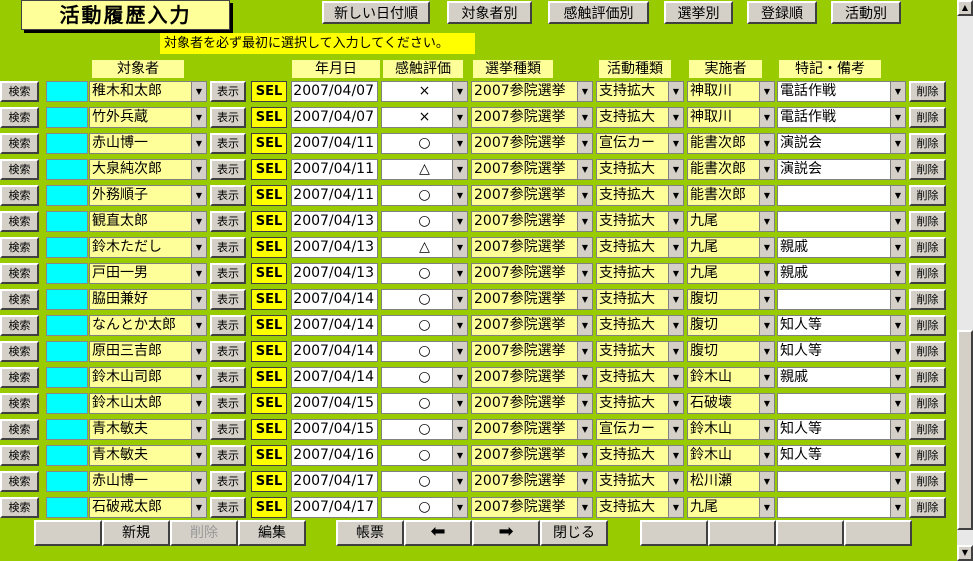 This screenshot has height=561, width=973. Describe the element at coordinates (68, 533) in the screenshot. I see `blank-button` at that location.